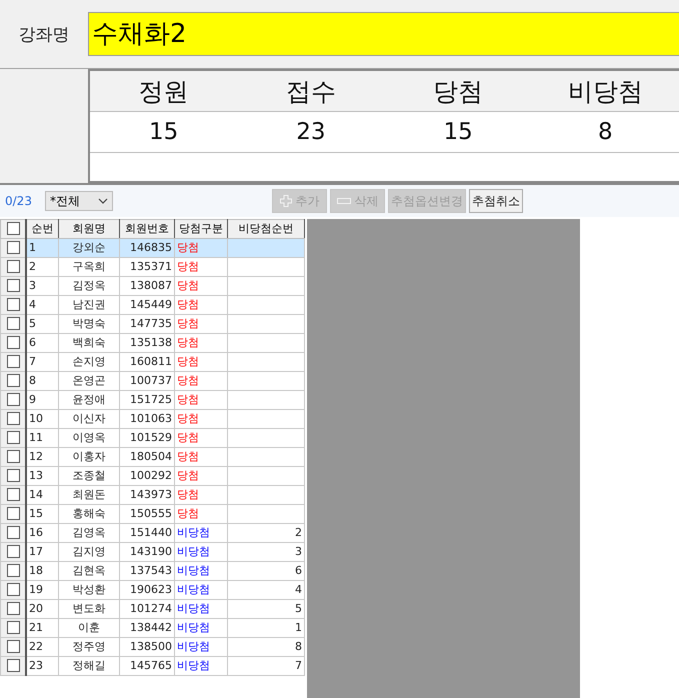  What do you see at coordinates (152, 666) in the screenshot?
I see `table-row: 23 정해길 145765 비당첨 7` at bounding box center [152, 666].